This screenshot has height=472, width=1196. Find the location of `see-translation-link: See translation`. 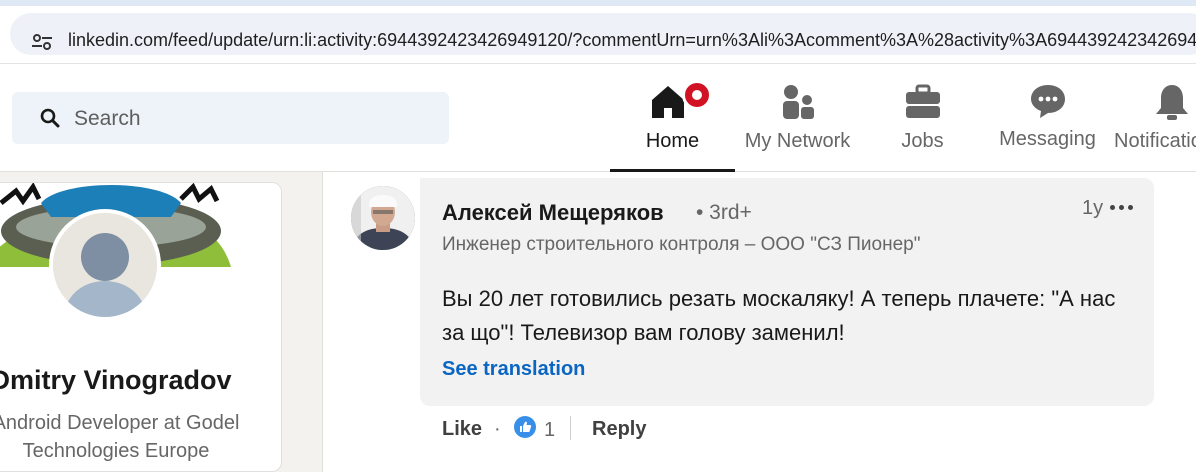

see-translation-link: See translation is located at coordinates (513, 369).